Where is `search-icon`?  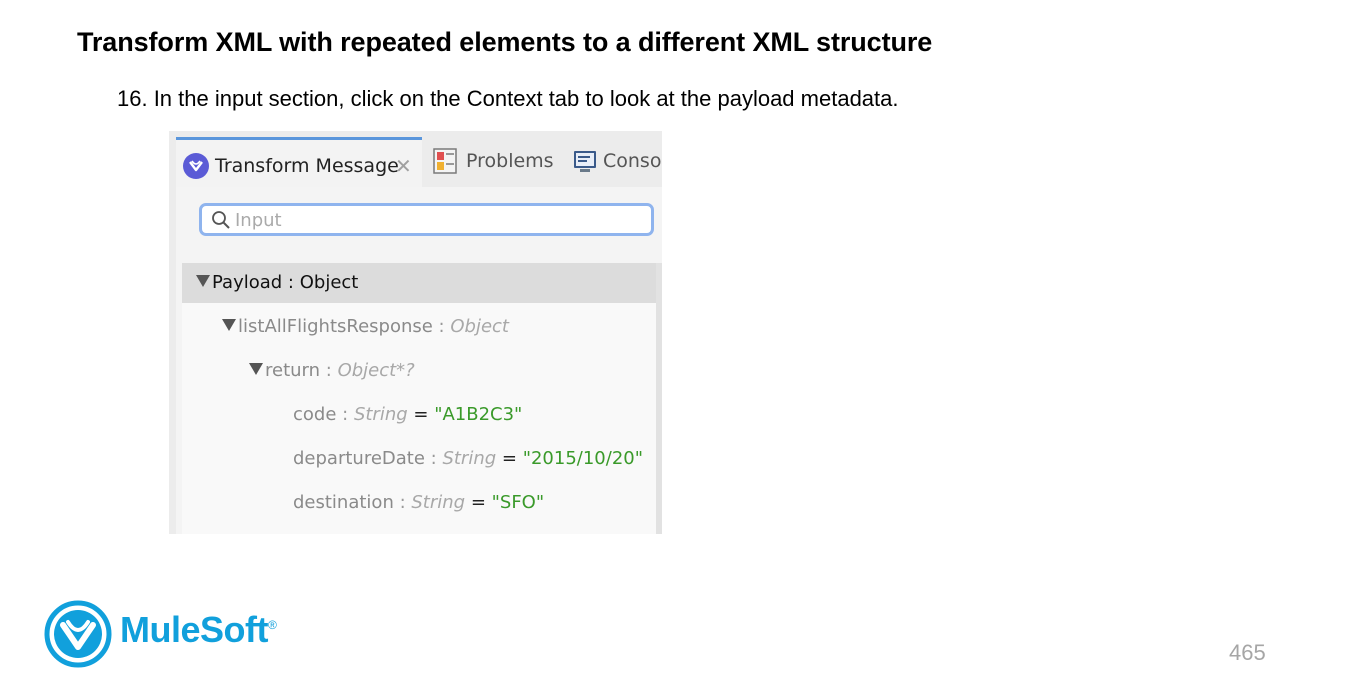
search-icon is located at coordinates (221, 222).